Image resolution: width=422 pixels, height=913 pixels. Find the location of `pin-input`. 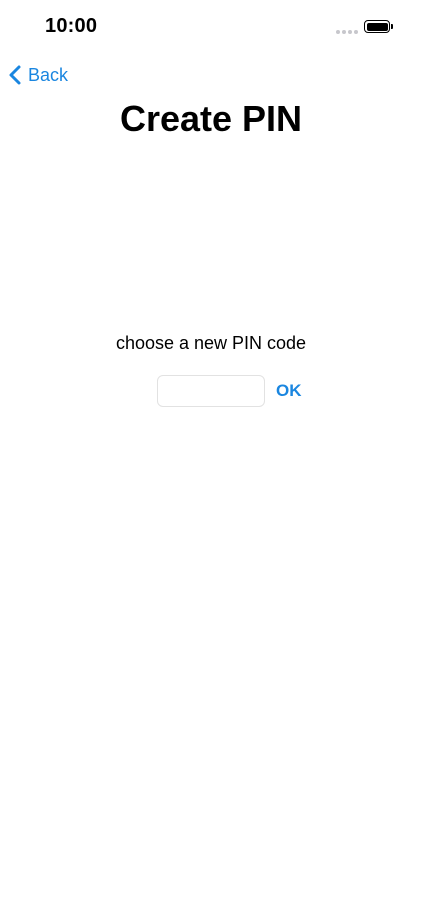

pin-input is located at coordinates (211, 391).